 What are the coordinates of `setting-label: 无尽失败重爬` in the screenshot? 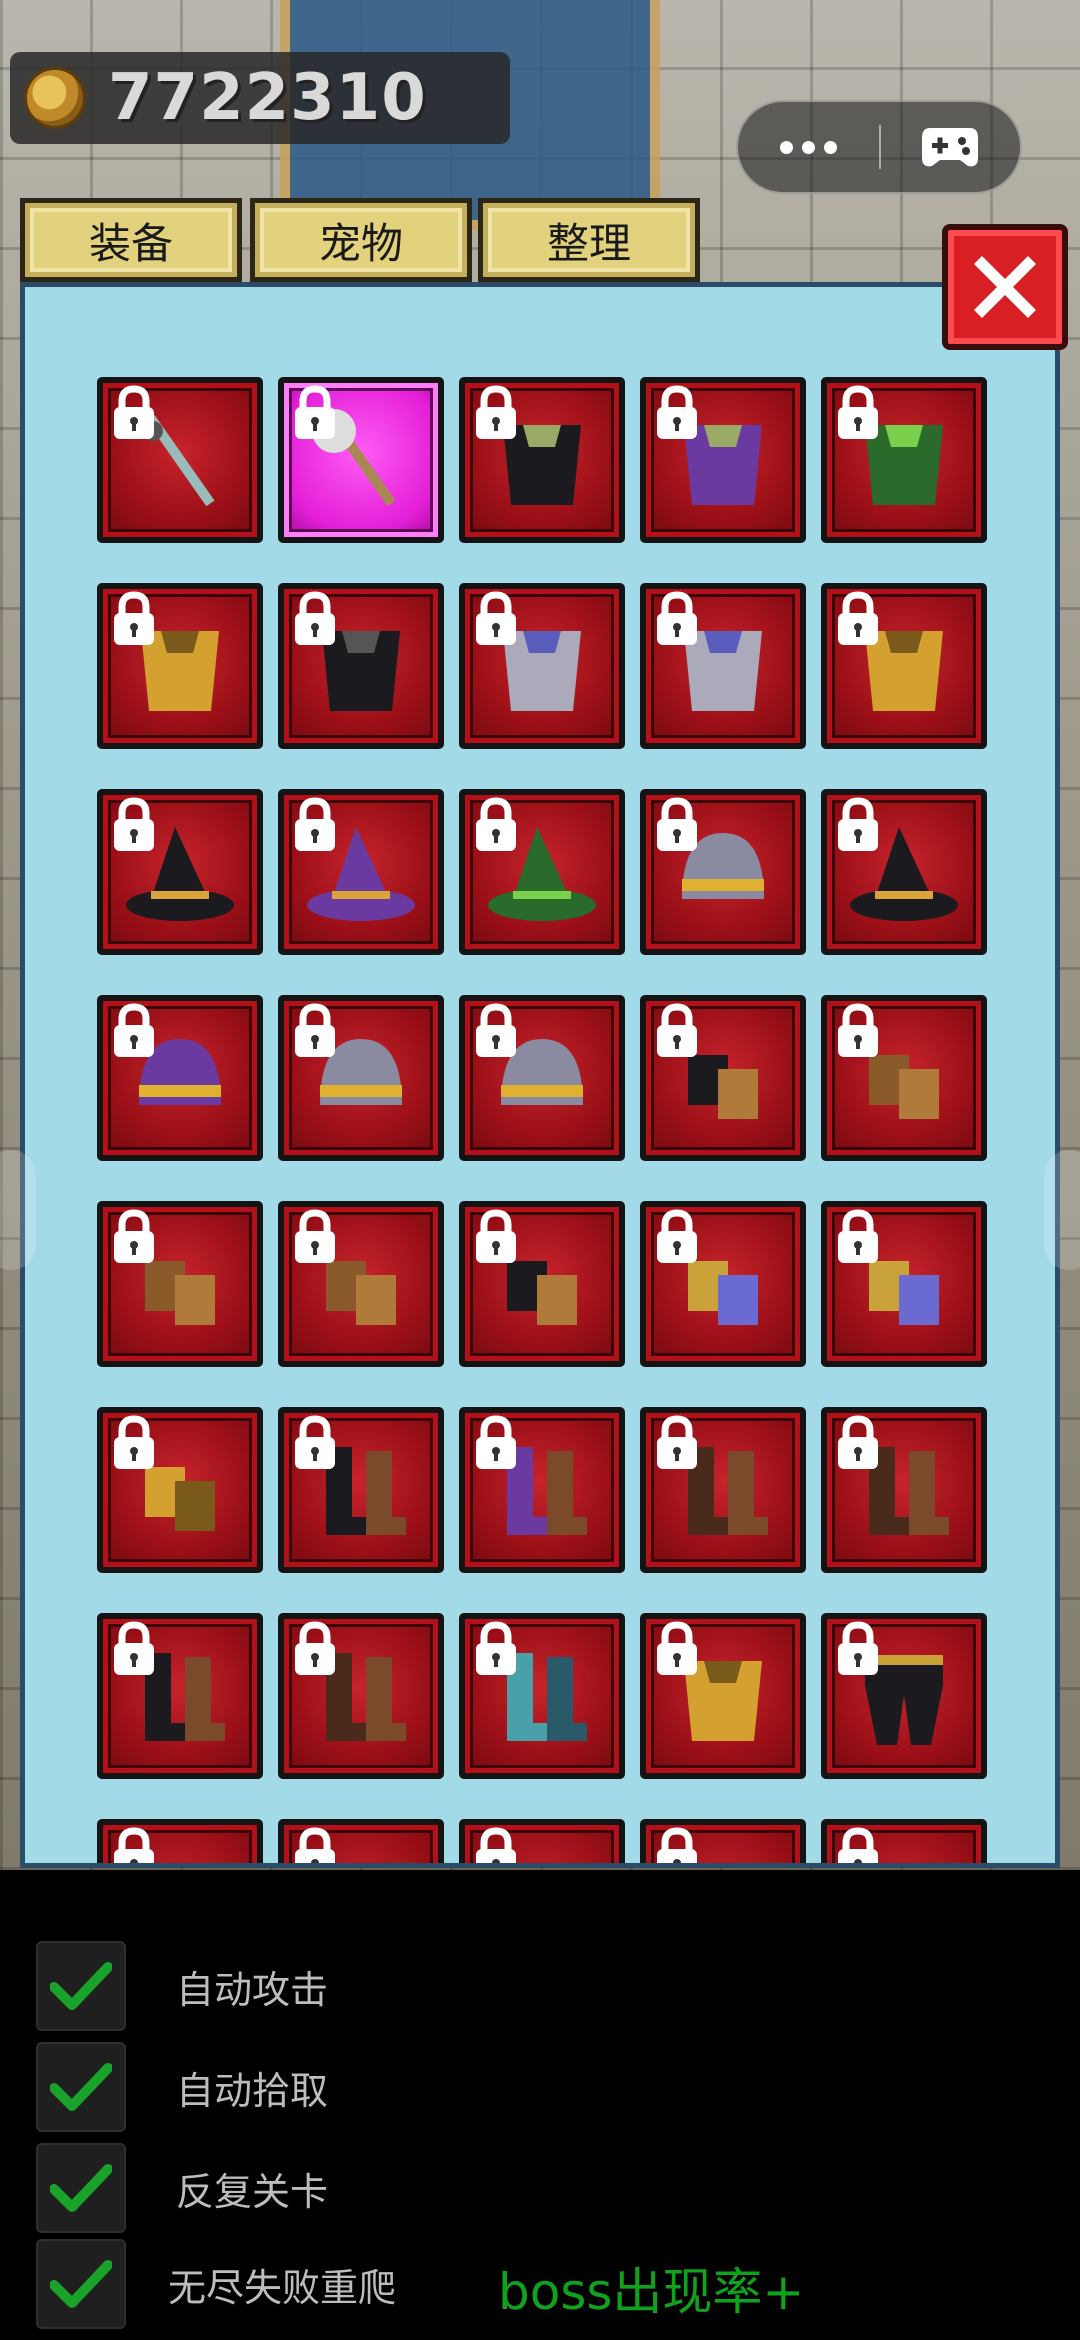 It's located at (282, 2287).